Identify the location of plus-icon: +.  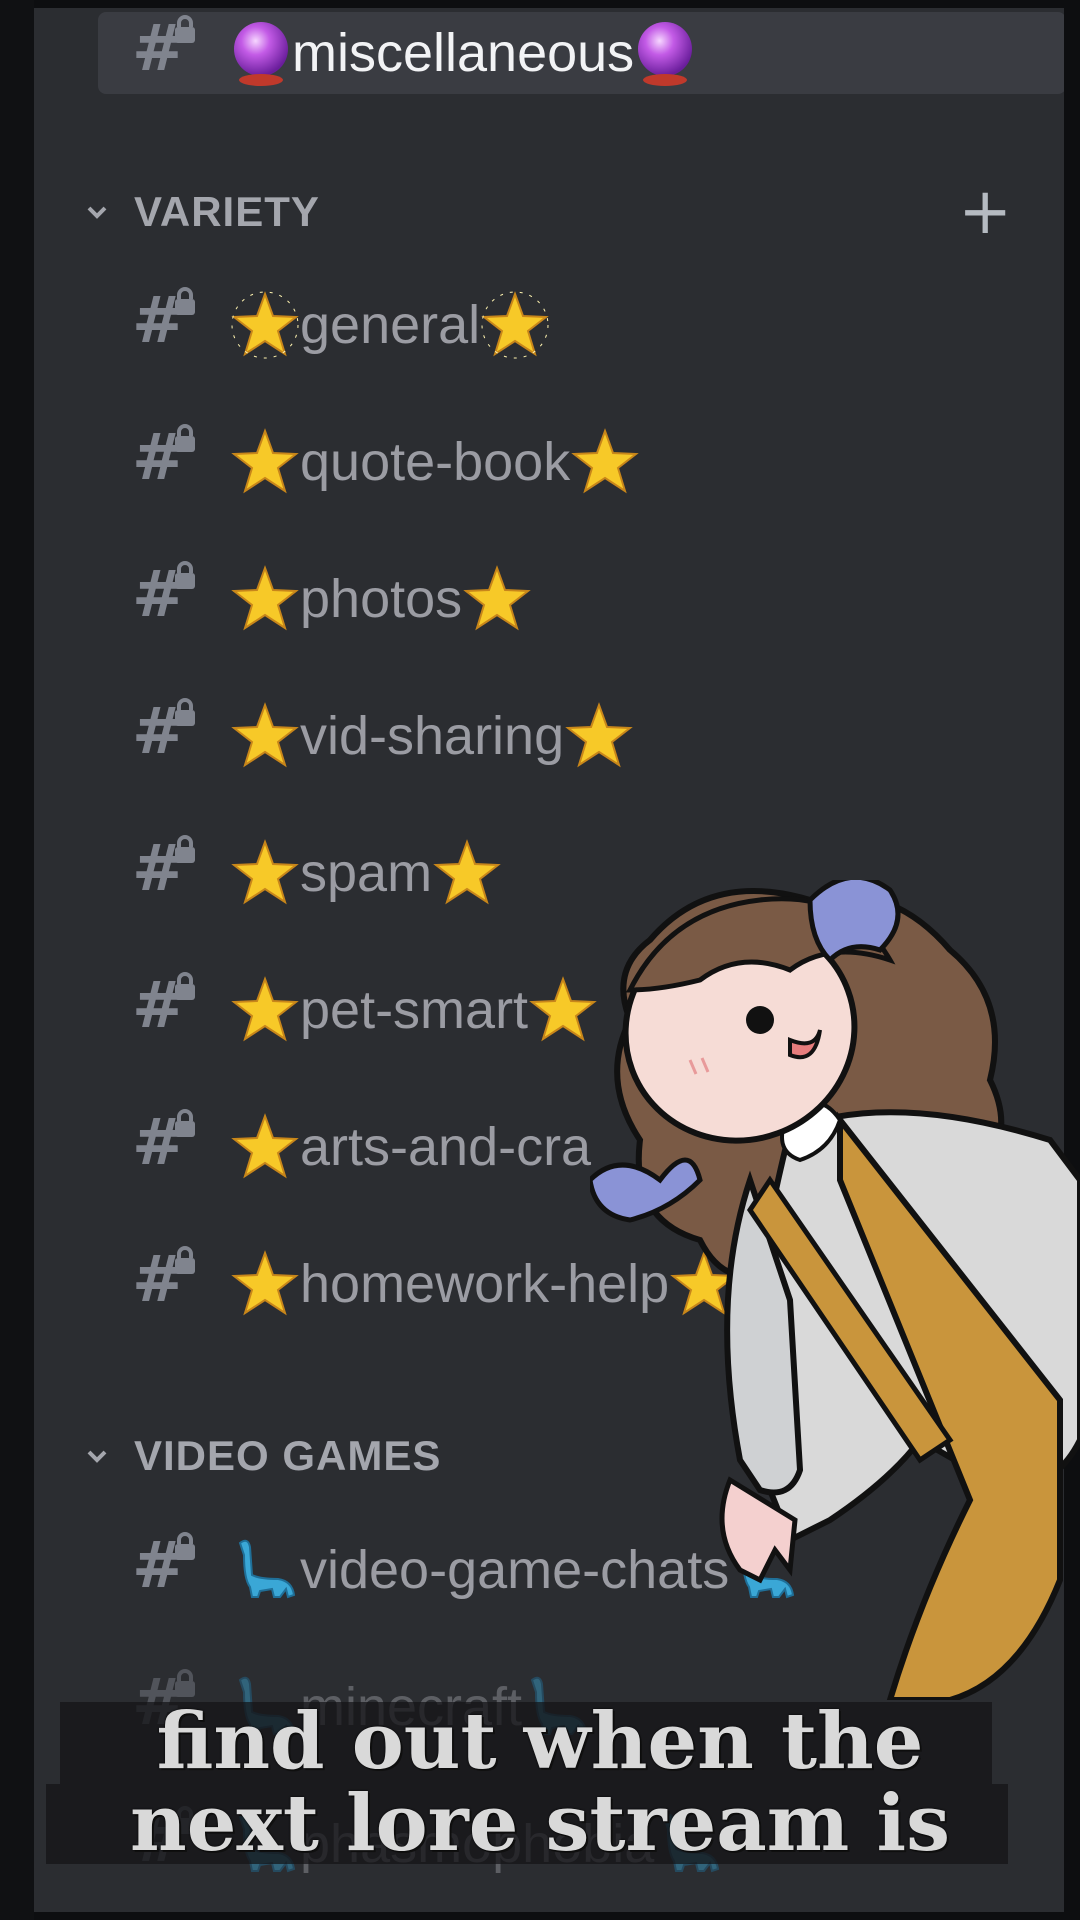
(985, 212).